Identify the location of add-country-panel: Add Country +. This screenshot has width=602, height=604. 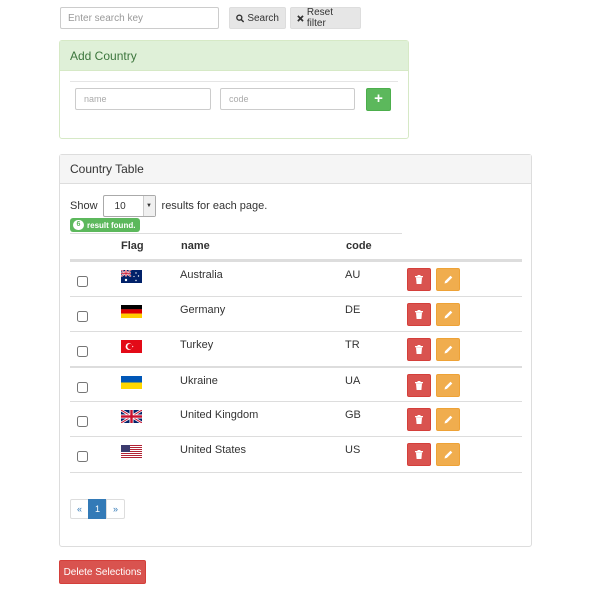
(234, 89).